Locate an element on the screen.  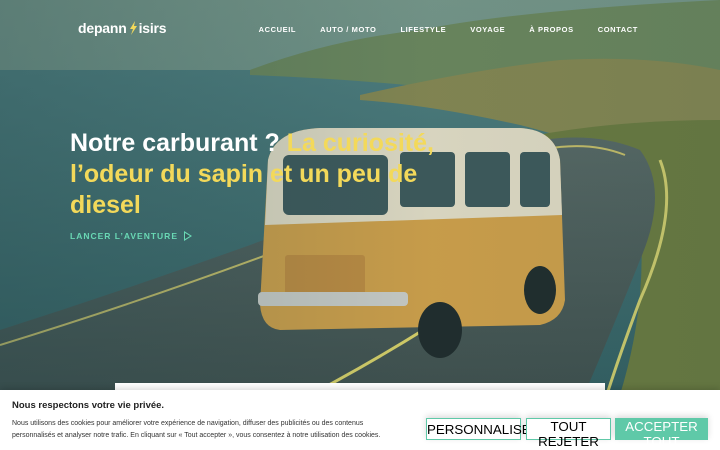
personalise-button: PERSONNALISER is located at coordinates (483, 429).